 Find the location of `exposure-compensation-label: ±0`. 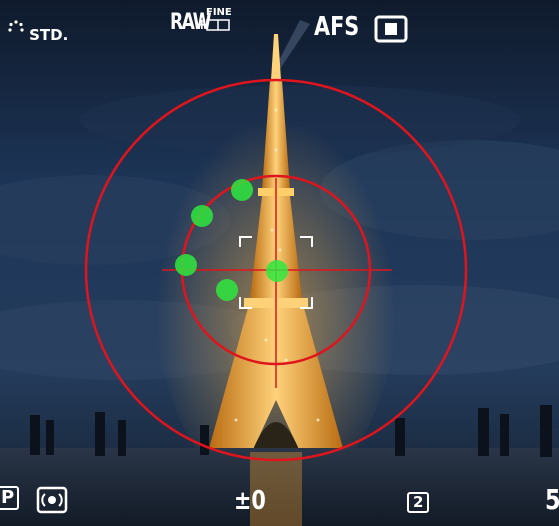

exposure-compensation-label: ±0 is located at coordinates (250, 501).